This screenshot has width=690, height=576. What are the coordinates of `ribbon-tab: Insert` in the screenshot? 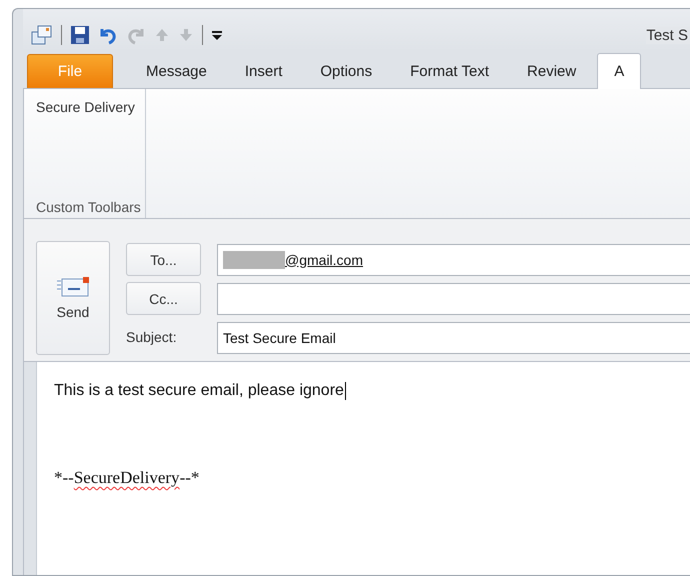 It's located at (264, 71).